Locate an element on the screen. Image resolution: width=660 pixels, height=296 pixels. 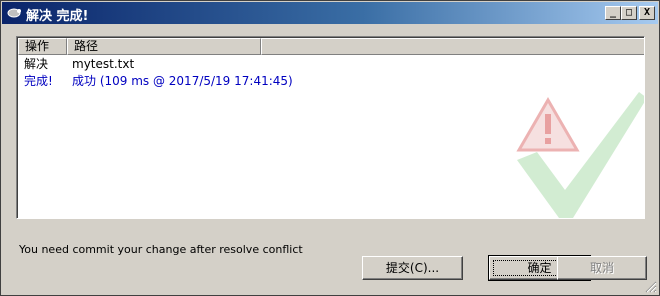
app-icon is located at coordinates (14, 13).